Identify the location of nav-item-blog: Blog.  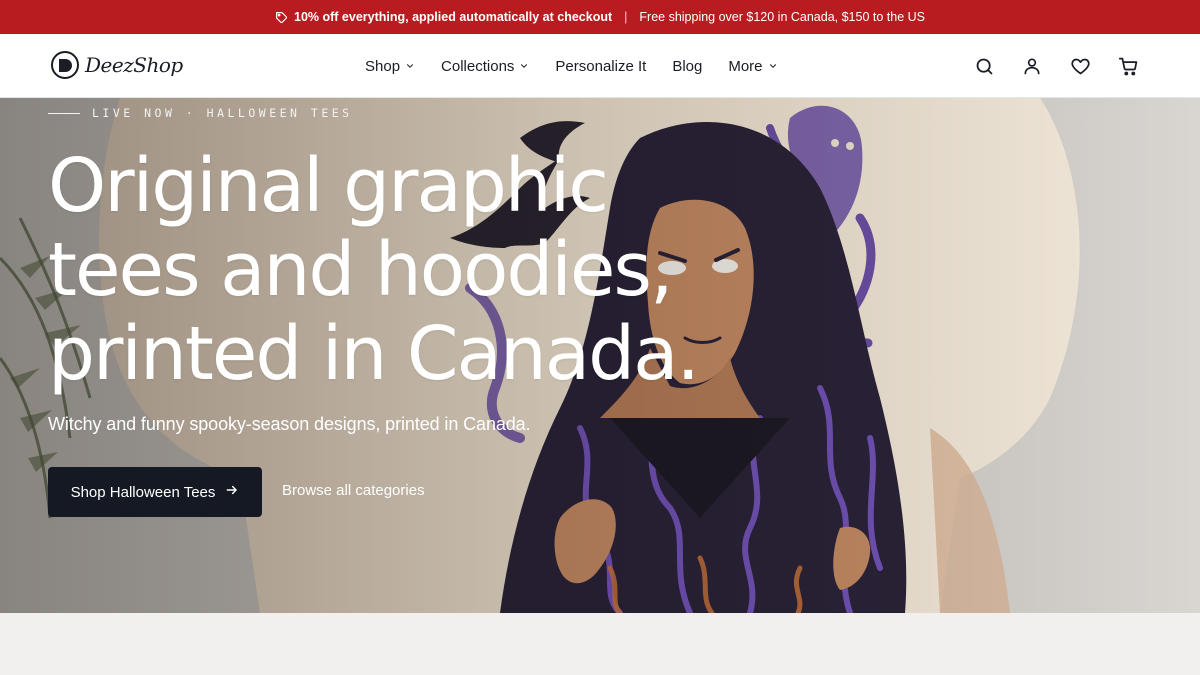
(687, 66).